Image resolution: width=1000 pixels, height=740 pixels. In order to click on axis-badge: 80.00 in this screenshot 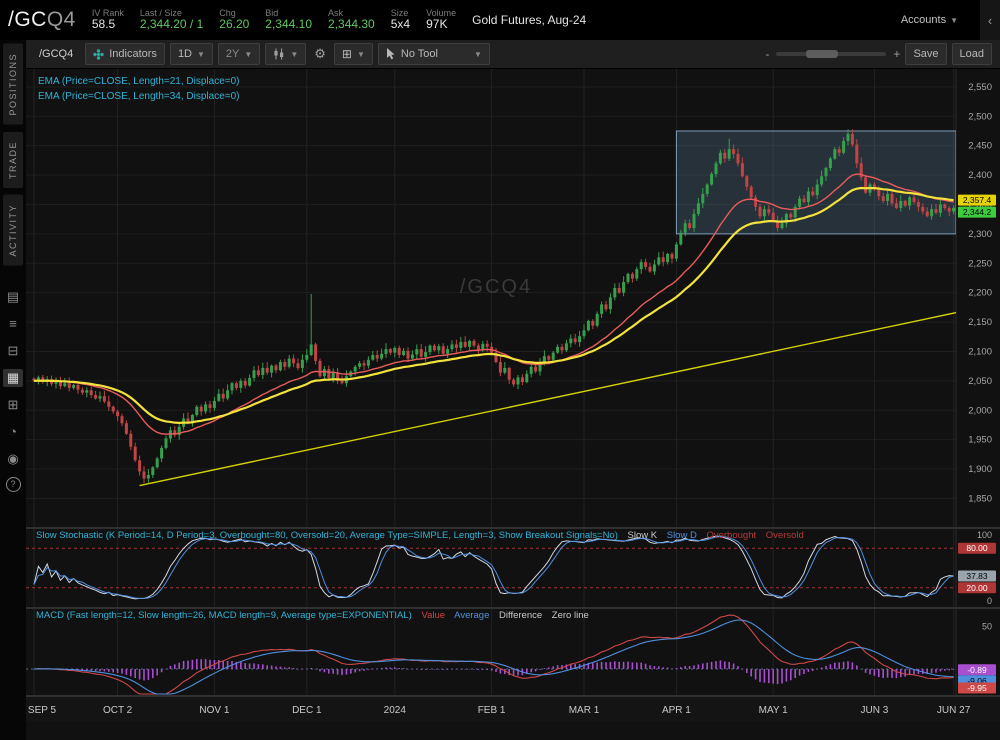, I will do `click(977, 548)`.